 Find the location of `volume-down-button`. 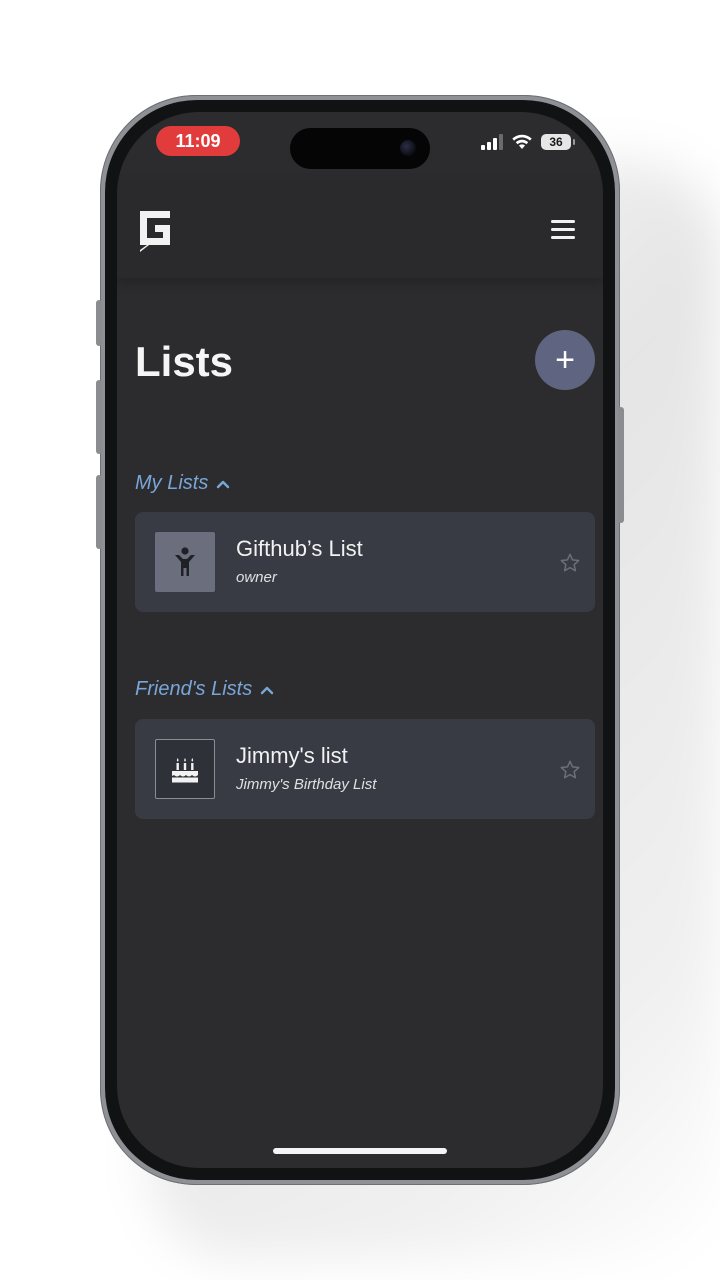

volume-down-button is located at coordinates (99, 512).